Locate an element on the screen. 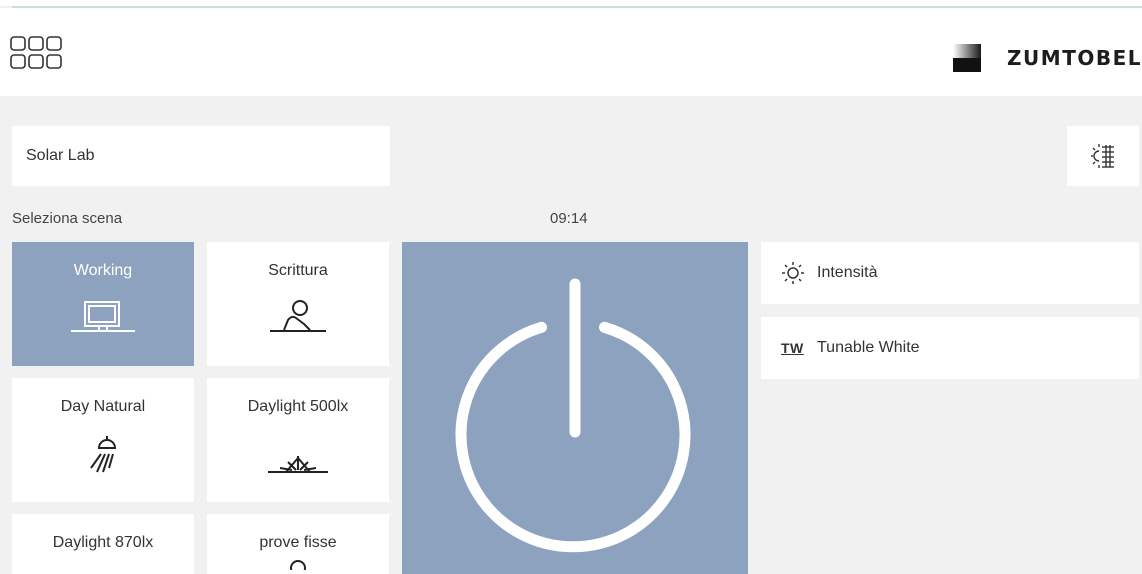  person-at-desk-icon is located at coordinates (298, 316).